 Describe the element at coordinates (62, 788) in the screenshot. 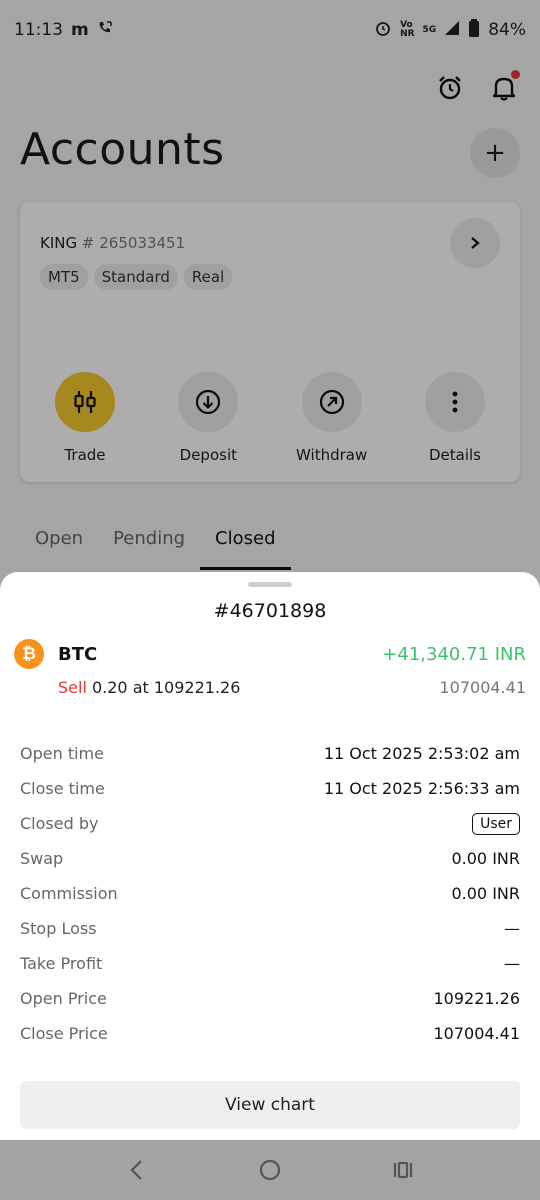

I see `detail-label: Close time` at that location.